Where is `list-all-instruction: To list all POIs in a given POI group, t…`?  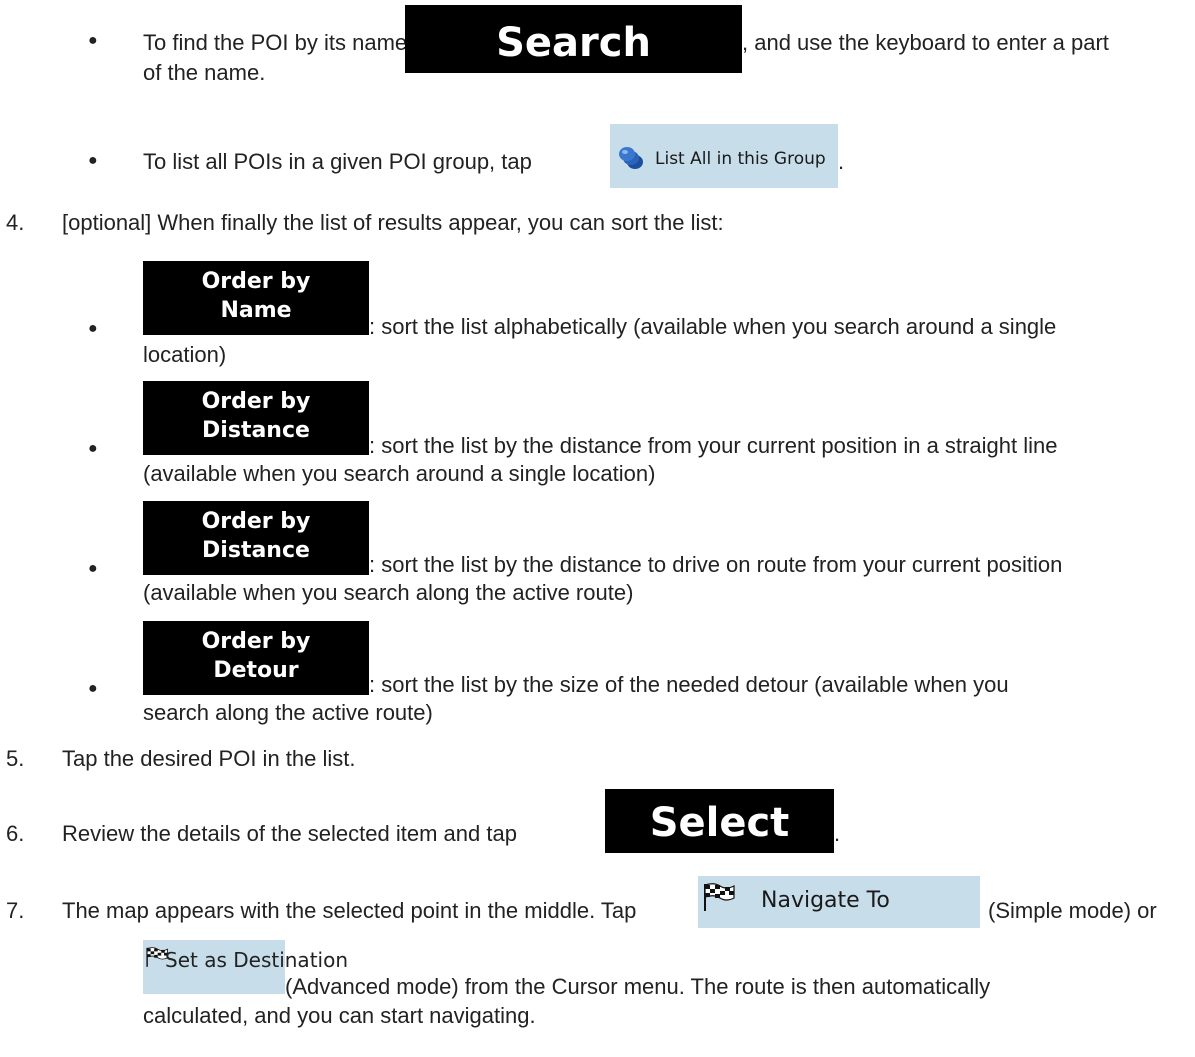 list-all-instruction: To list all POIs in a given POI group, t… is located at coordinates (337, 161).